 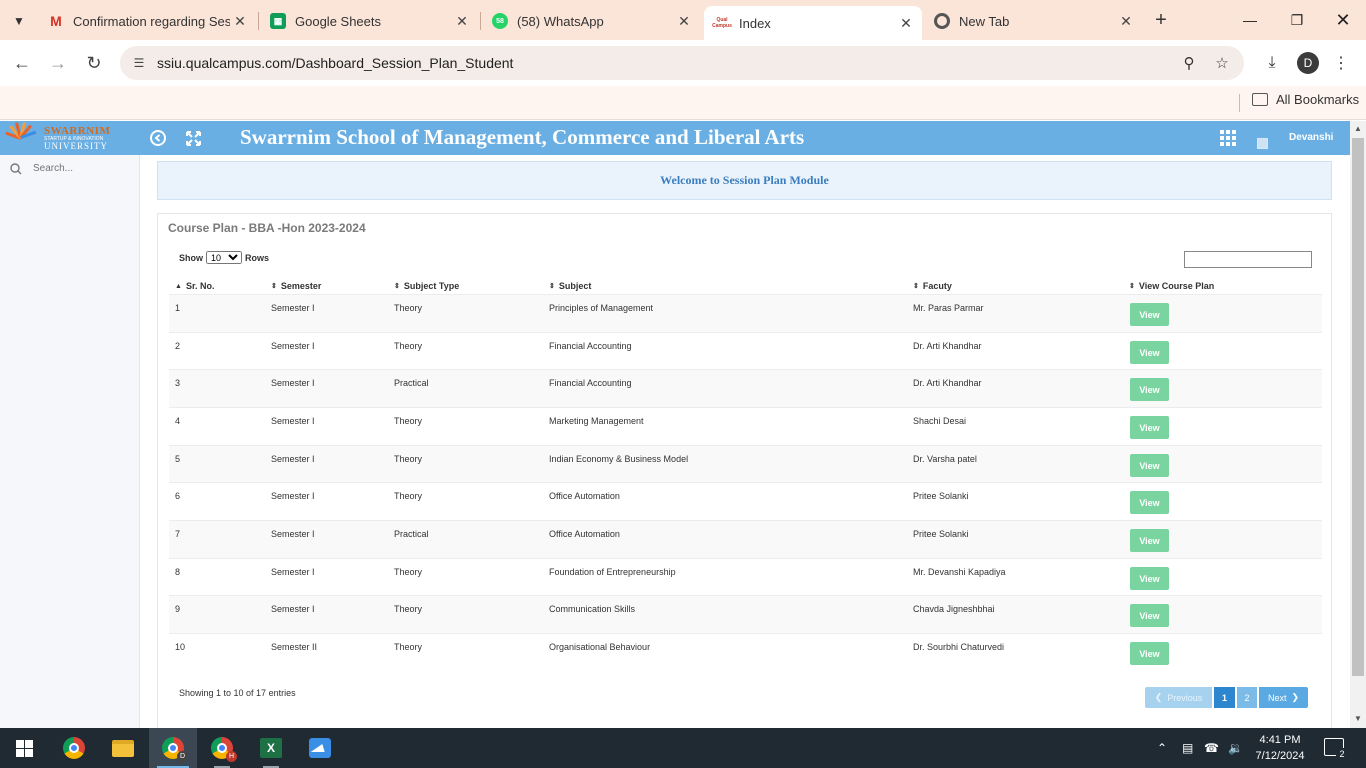 What do you see at coordinates (22, 63) in the screenshot?
I see `back-icon: ←` at bounding box center [22, 63].